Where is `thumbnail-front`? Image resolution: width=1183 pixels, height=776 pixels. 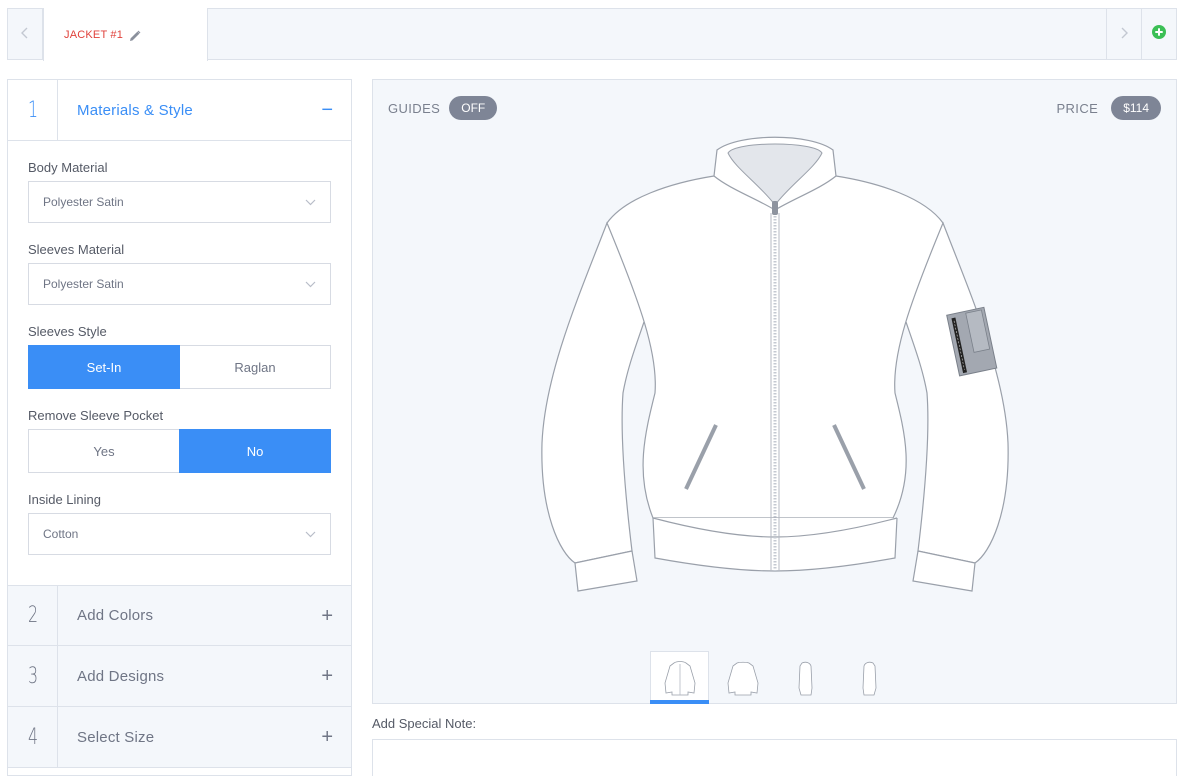 thumbnail-front is located at coordinates (679, 677).